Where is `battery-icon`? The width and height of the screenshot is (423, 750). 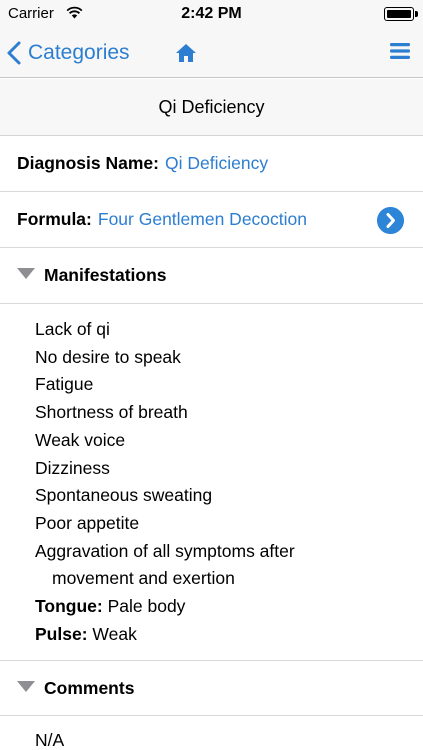
battery-icon is located at coordinates (401, 14).